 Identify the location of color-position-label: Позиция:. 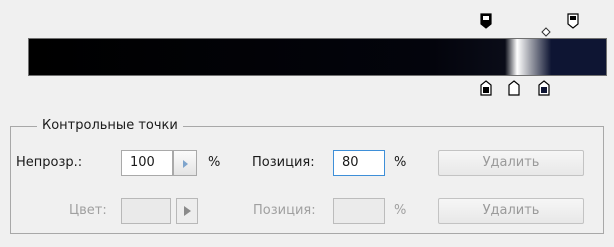
(284, 210).